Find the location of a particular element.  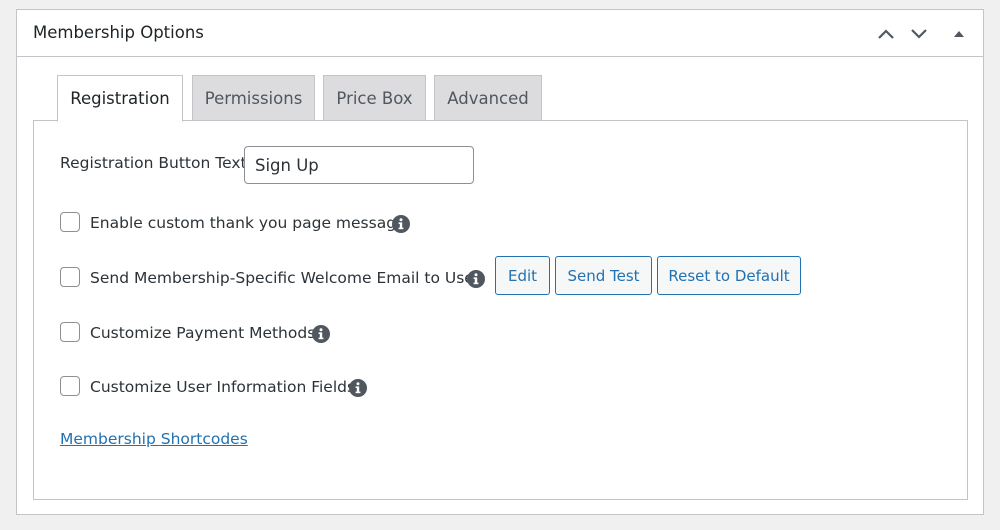

tab-registration: Registration is located at coordinates (120, 98).